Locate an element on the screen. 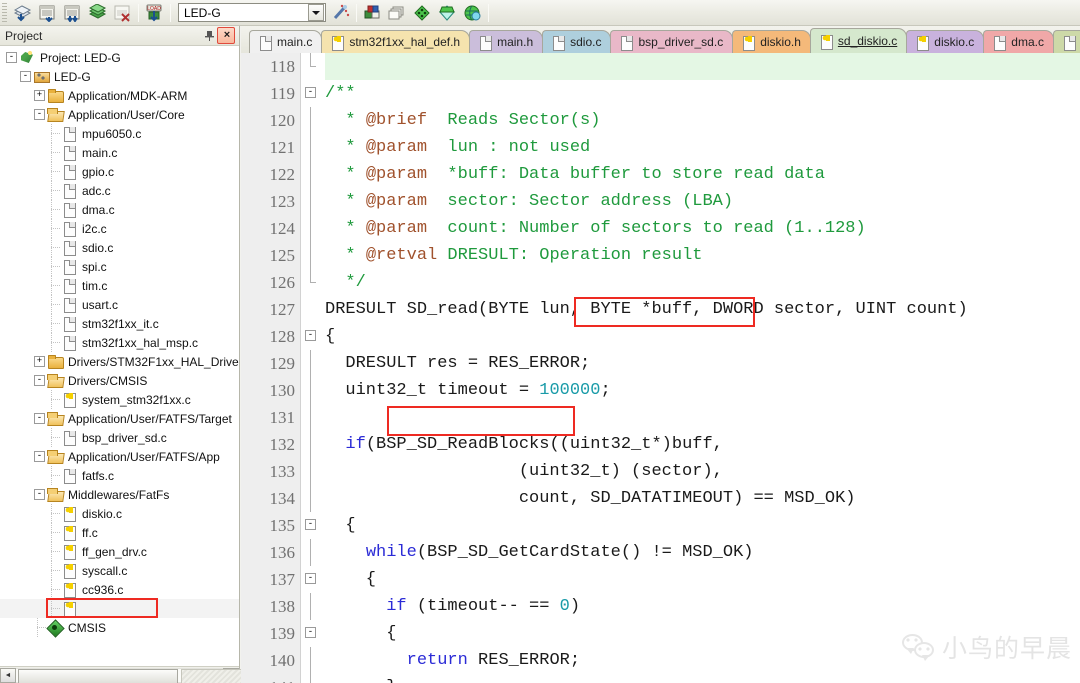 Image resolution: width=1080 pixels, height=683 pixels. tree-item-application-user-fatfs-target: - Application/User/FATFS/Target is located at coordinates (119, 418).